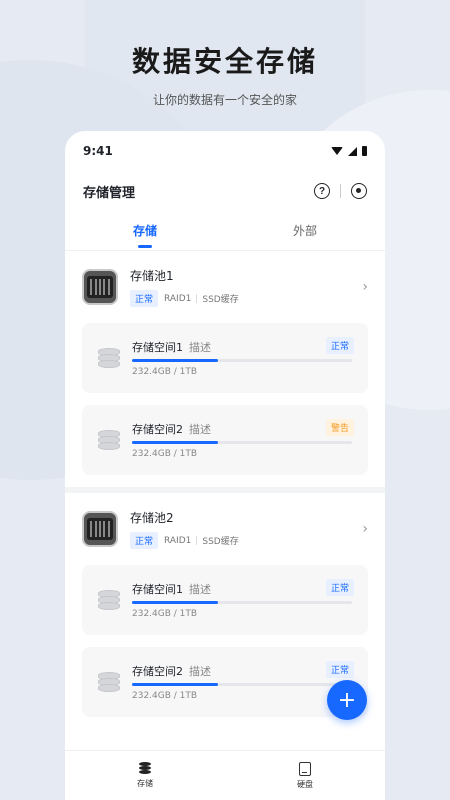 The width and height of the screenshot is (450, 800). What do you see at coordinates (224, 61) in the screenshot?
I see `hero-title: 数据安全存储` at bounding box center [224, 61].